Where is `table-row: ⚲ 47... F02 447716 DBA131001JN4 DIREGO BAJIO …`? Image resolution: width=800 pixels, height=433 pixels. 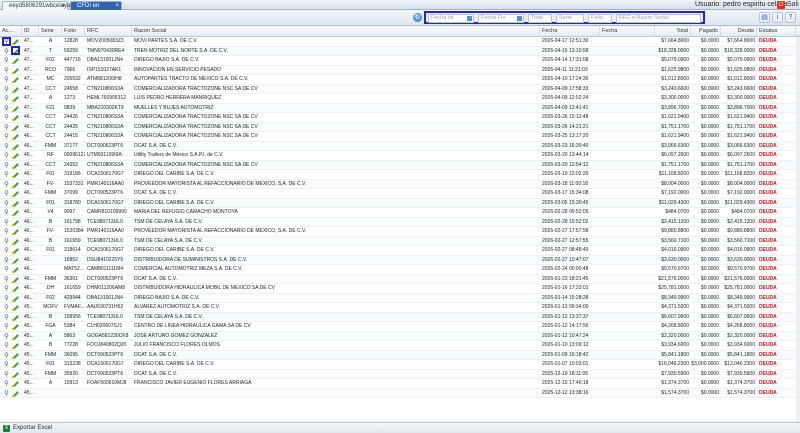
table-row: ⚲ 47... F02 447716 DBA131001JN4 DIREGO BAJIO … is located at coordinates (400, 61).